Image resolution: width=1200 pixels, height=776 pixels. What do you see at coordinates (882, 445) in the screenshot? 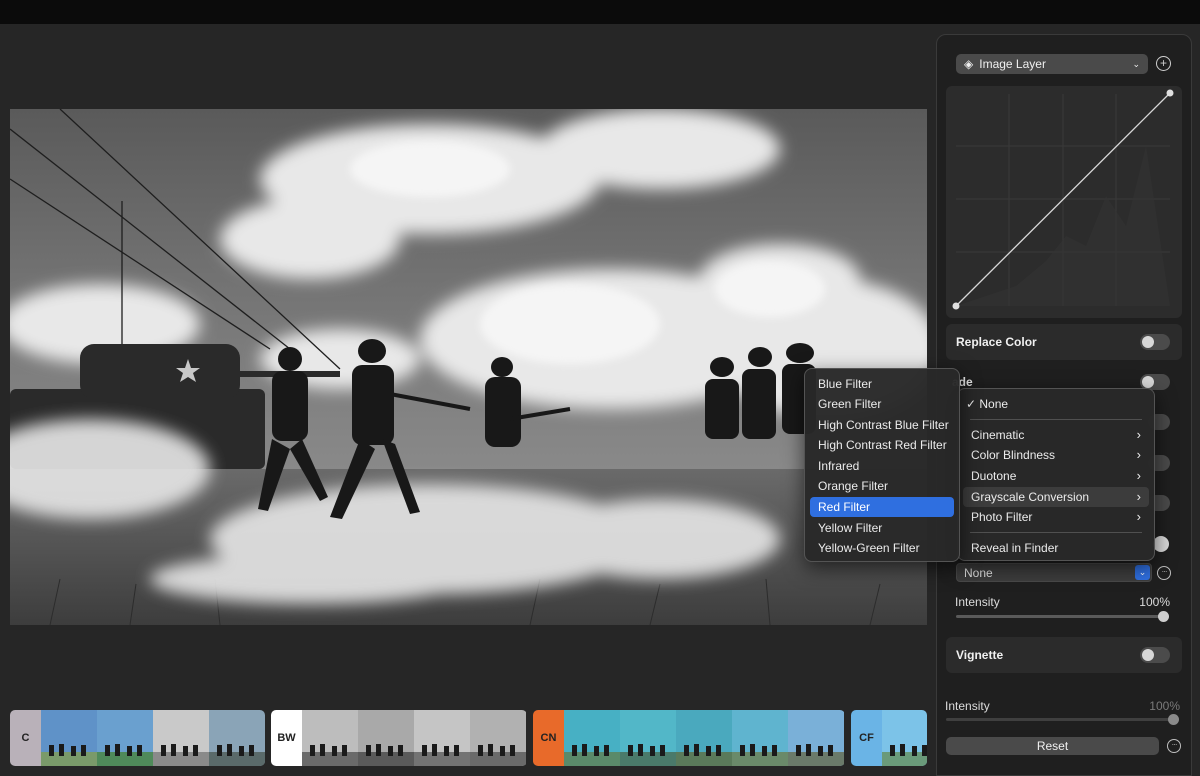
I see `submenu-item-high-contrast-red-filter: High Contrast Red Filter` at bounding box center [882, 445].